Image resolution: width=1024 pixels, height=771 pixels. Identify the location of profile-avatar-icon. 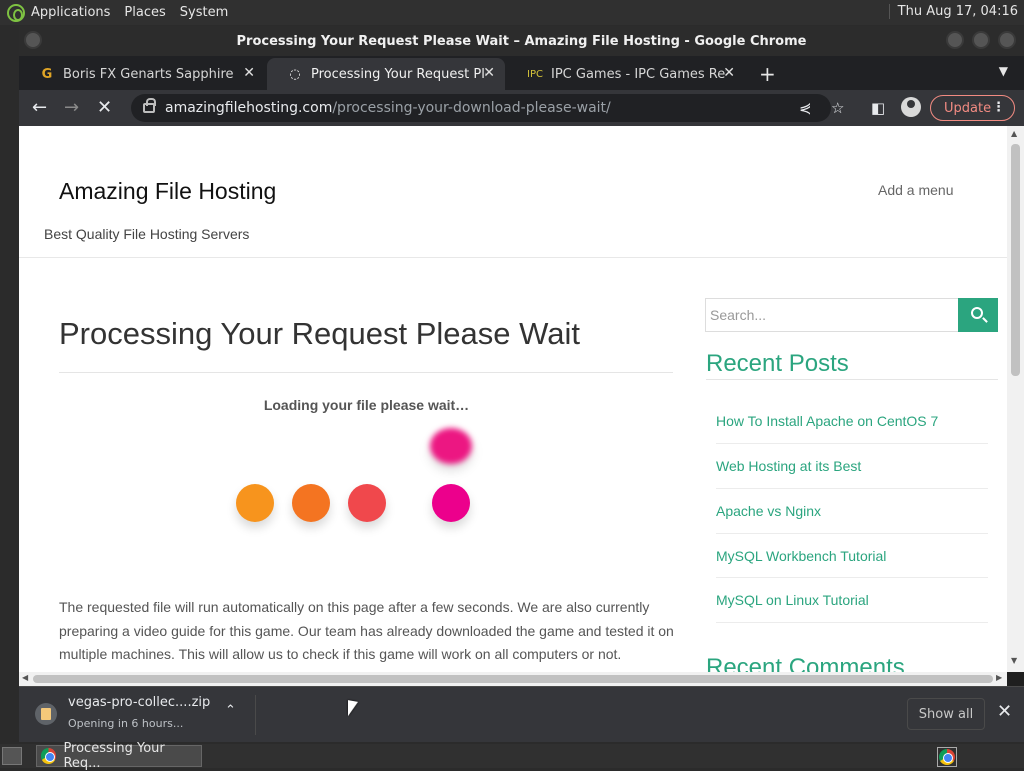
(911, 107).